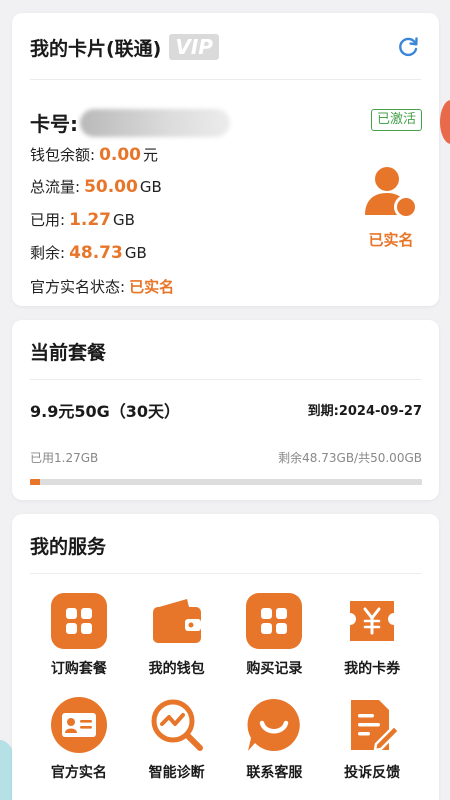  What do you see at coordinates (372, 621) in the screenshot?
I see `yen-ticket-icon` at bounding box center [372, 621].